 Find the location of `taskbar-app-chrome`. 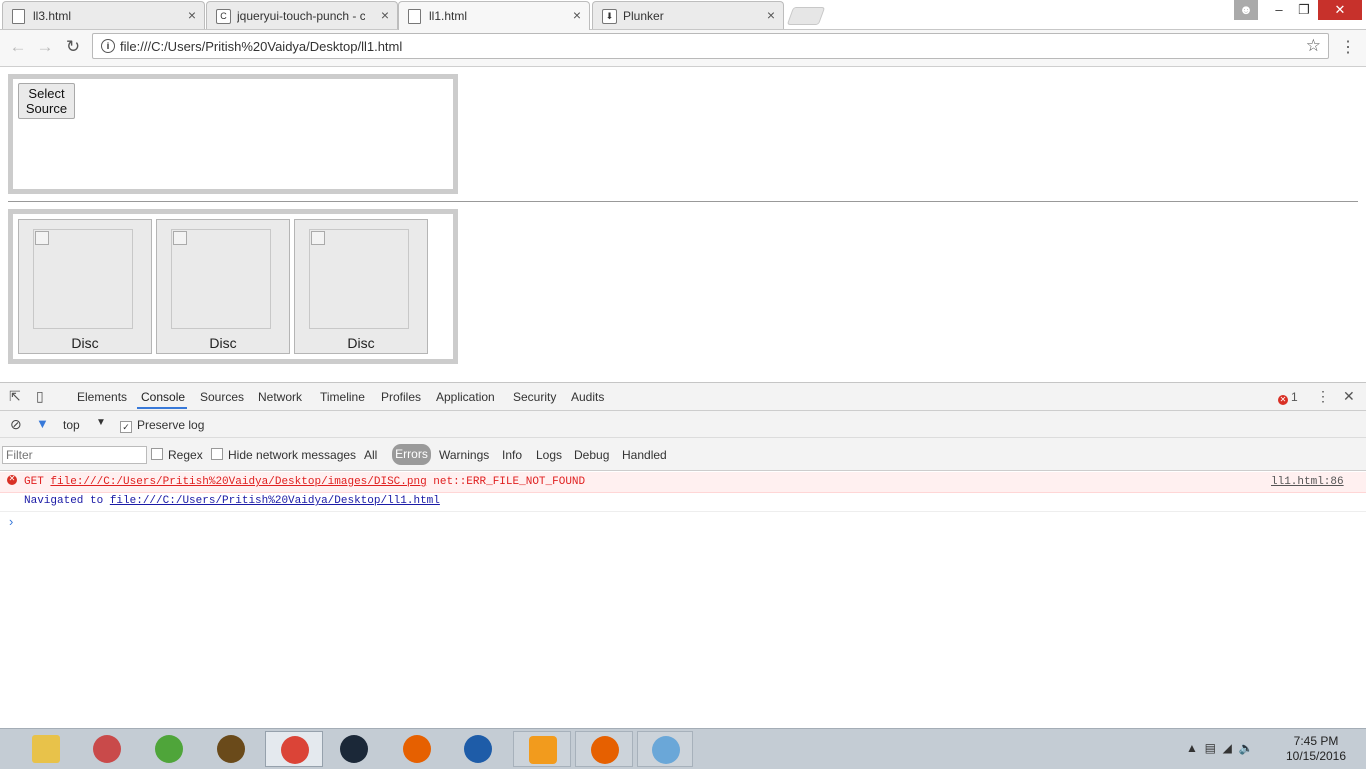

taskbar-app-chrome is located at coordinates (294, 749).